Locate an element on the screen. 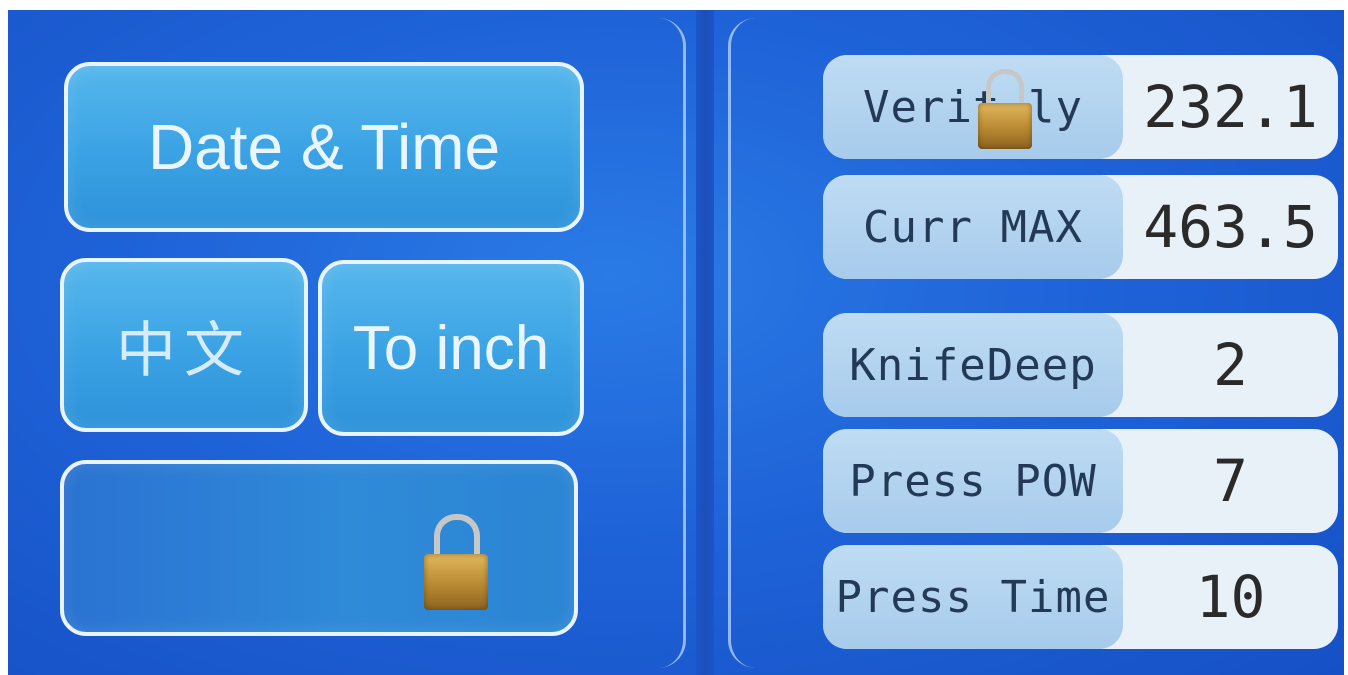 The height and width of the screenshot is (675, 1348). param-label: KnifeDeep is located at coordinates (973, 365).